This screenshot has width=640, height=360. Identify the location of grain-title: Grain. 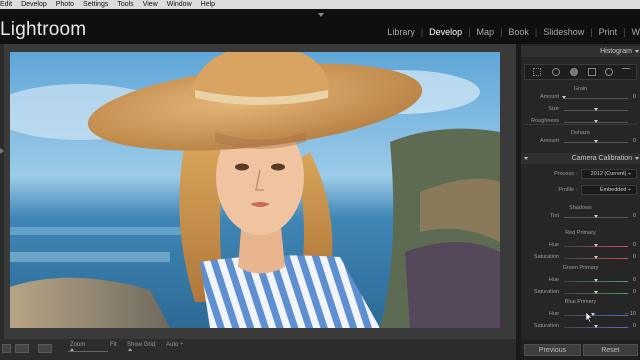
(580, 89).